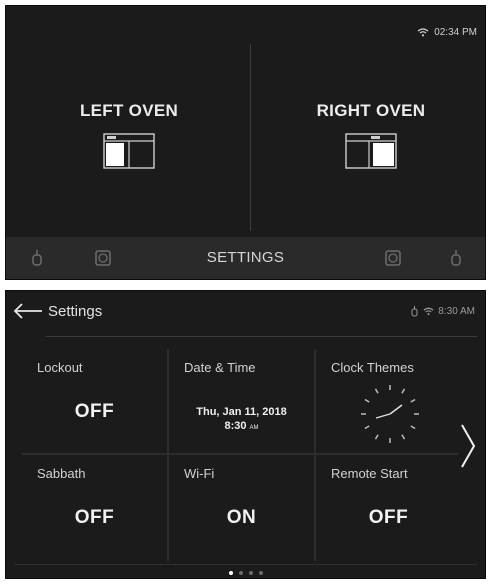  Describe the element at coordinates (261, 336) in the screenshot. I see `header-divider` at that location.